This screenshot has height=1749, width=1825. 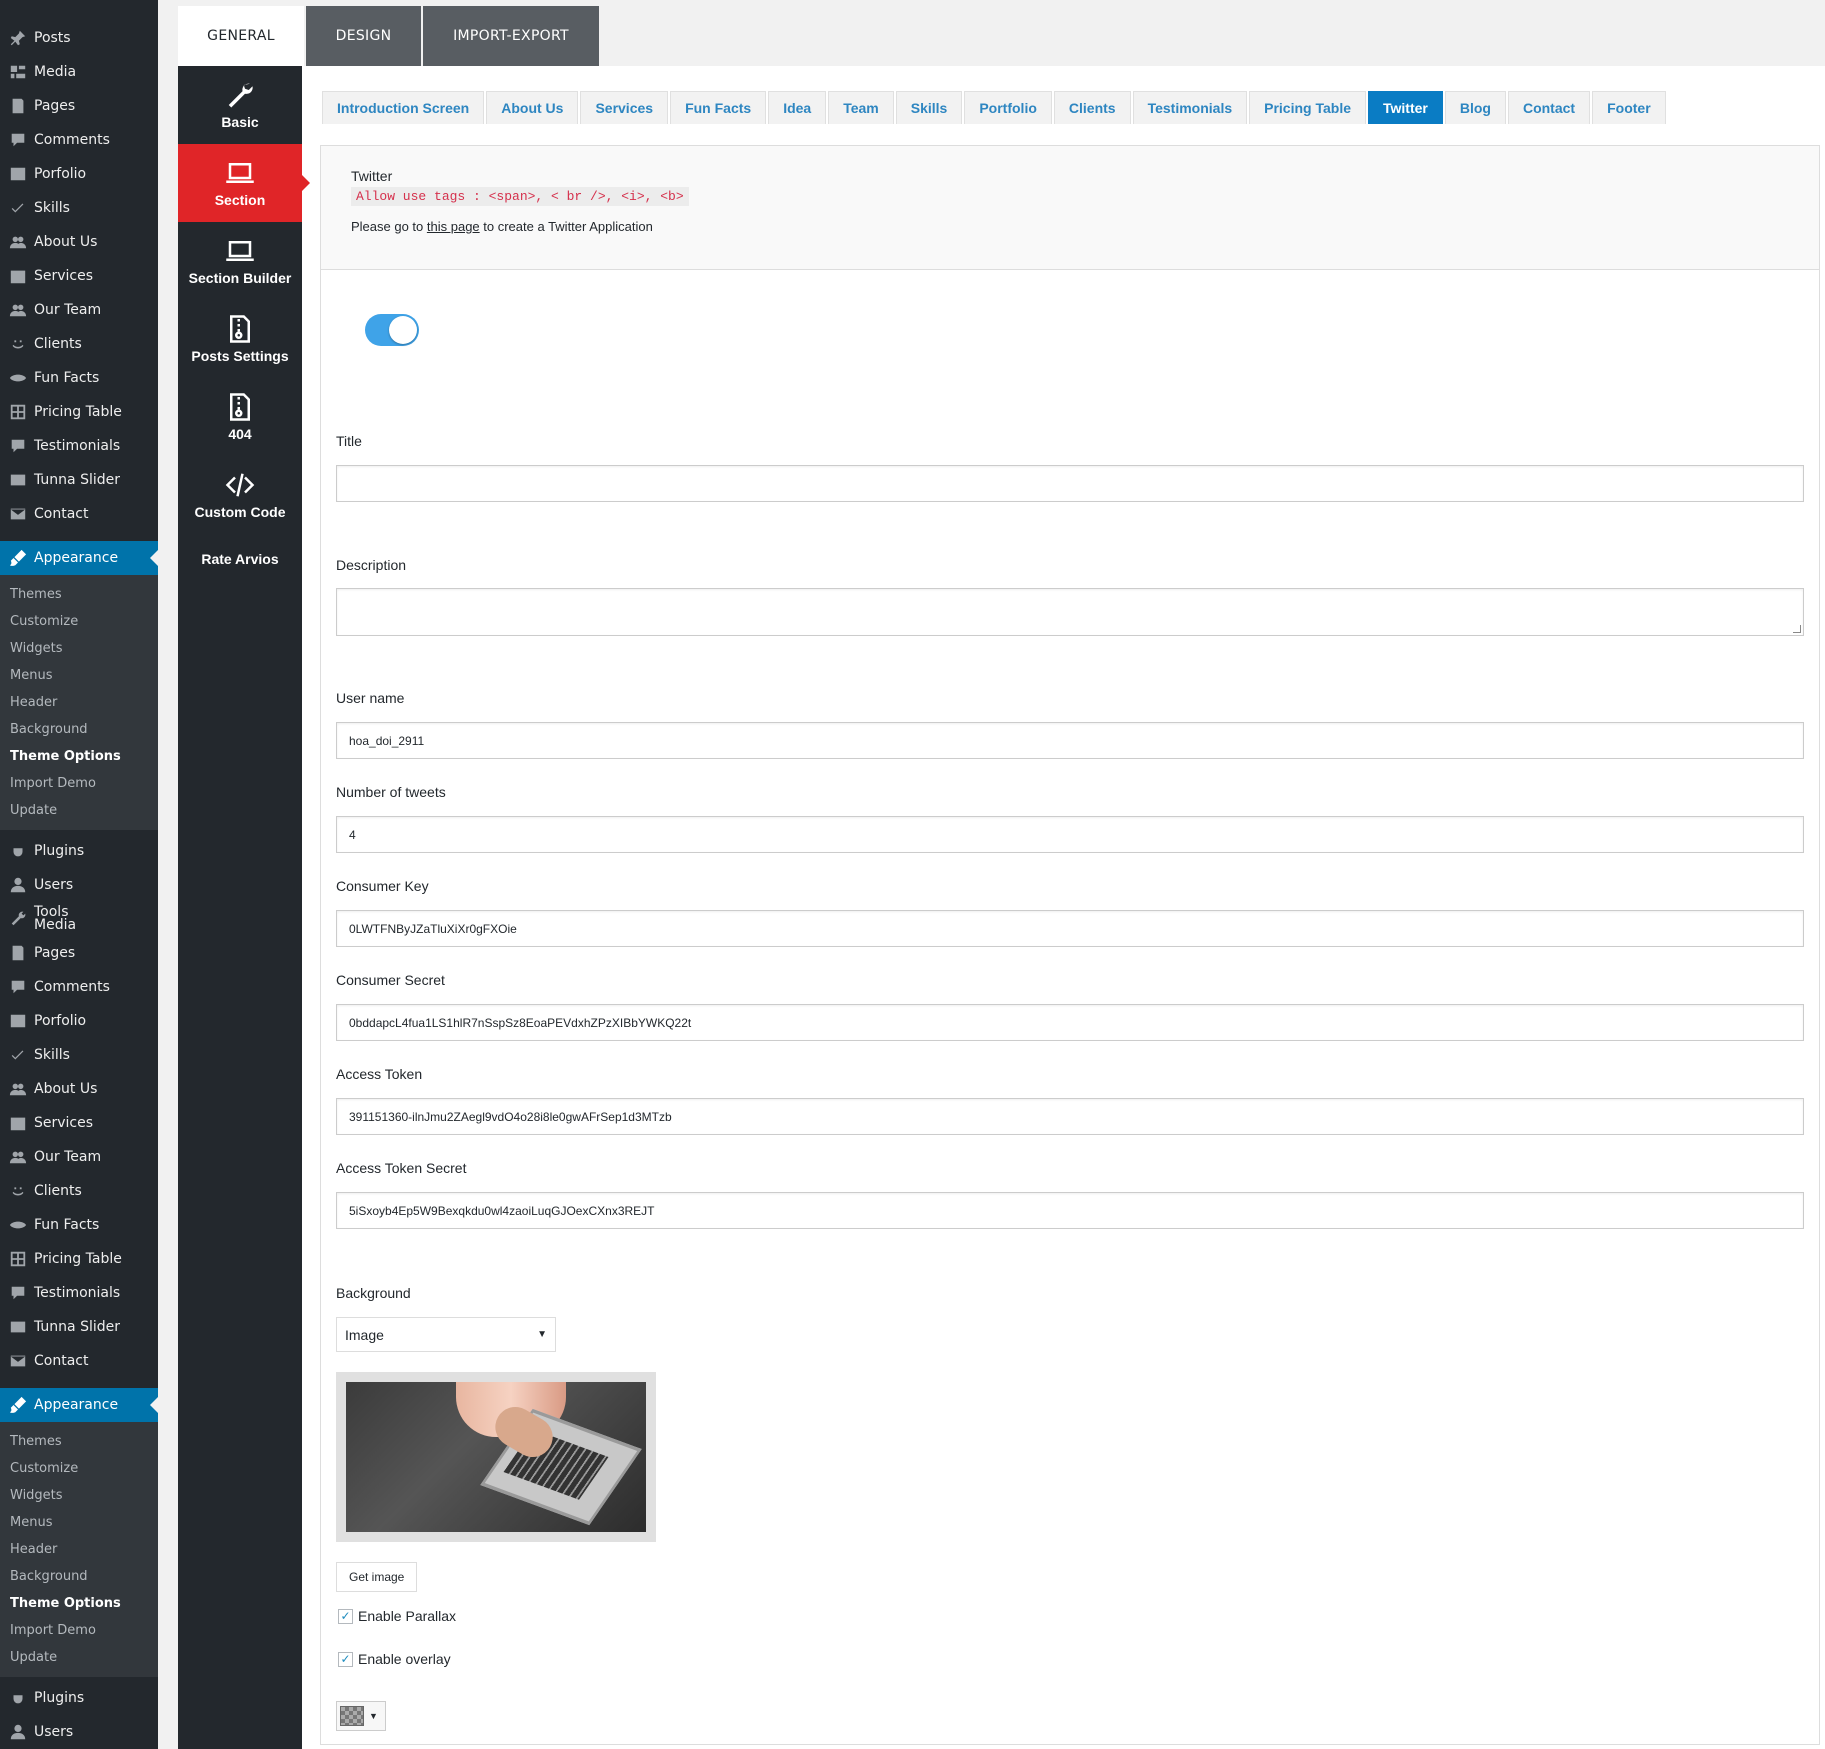 I want to click on menu-item-media: Media, so click(x=79, y=72).